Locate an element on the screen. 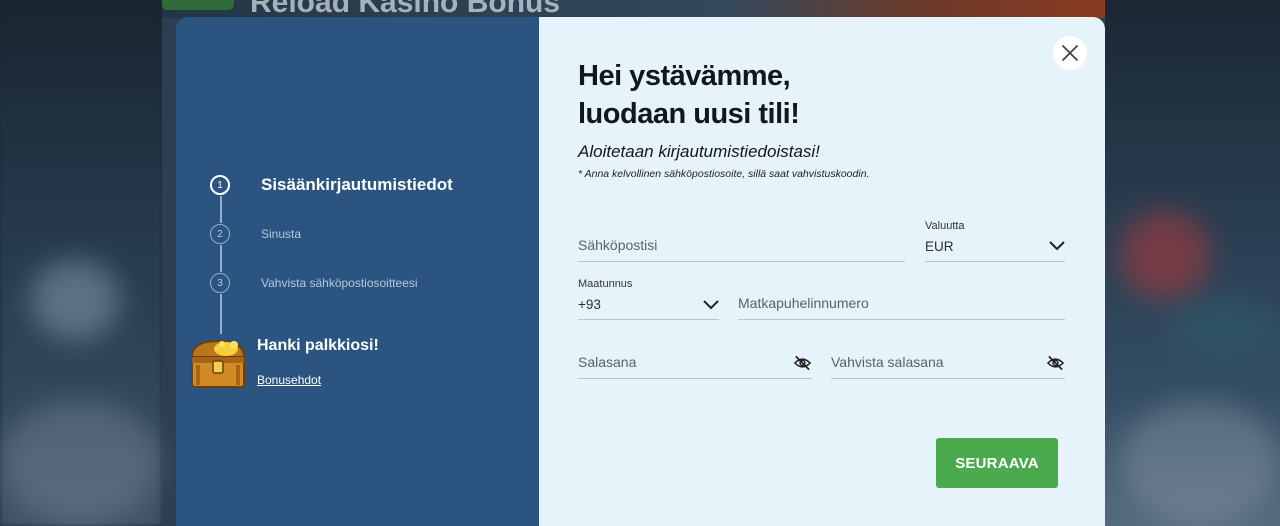 The height and width of the screenshot is (526, 1280). step-number: 1 is located at coordinates (220, 185).